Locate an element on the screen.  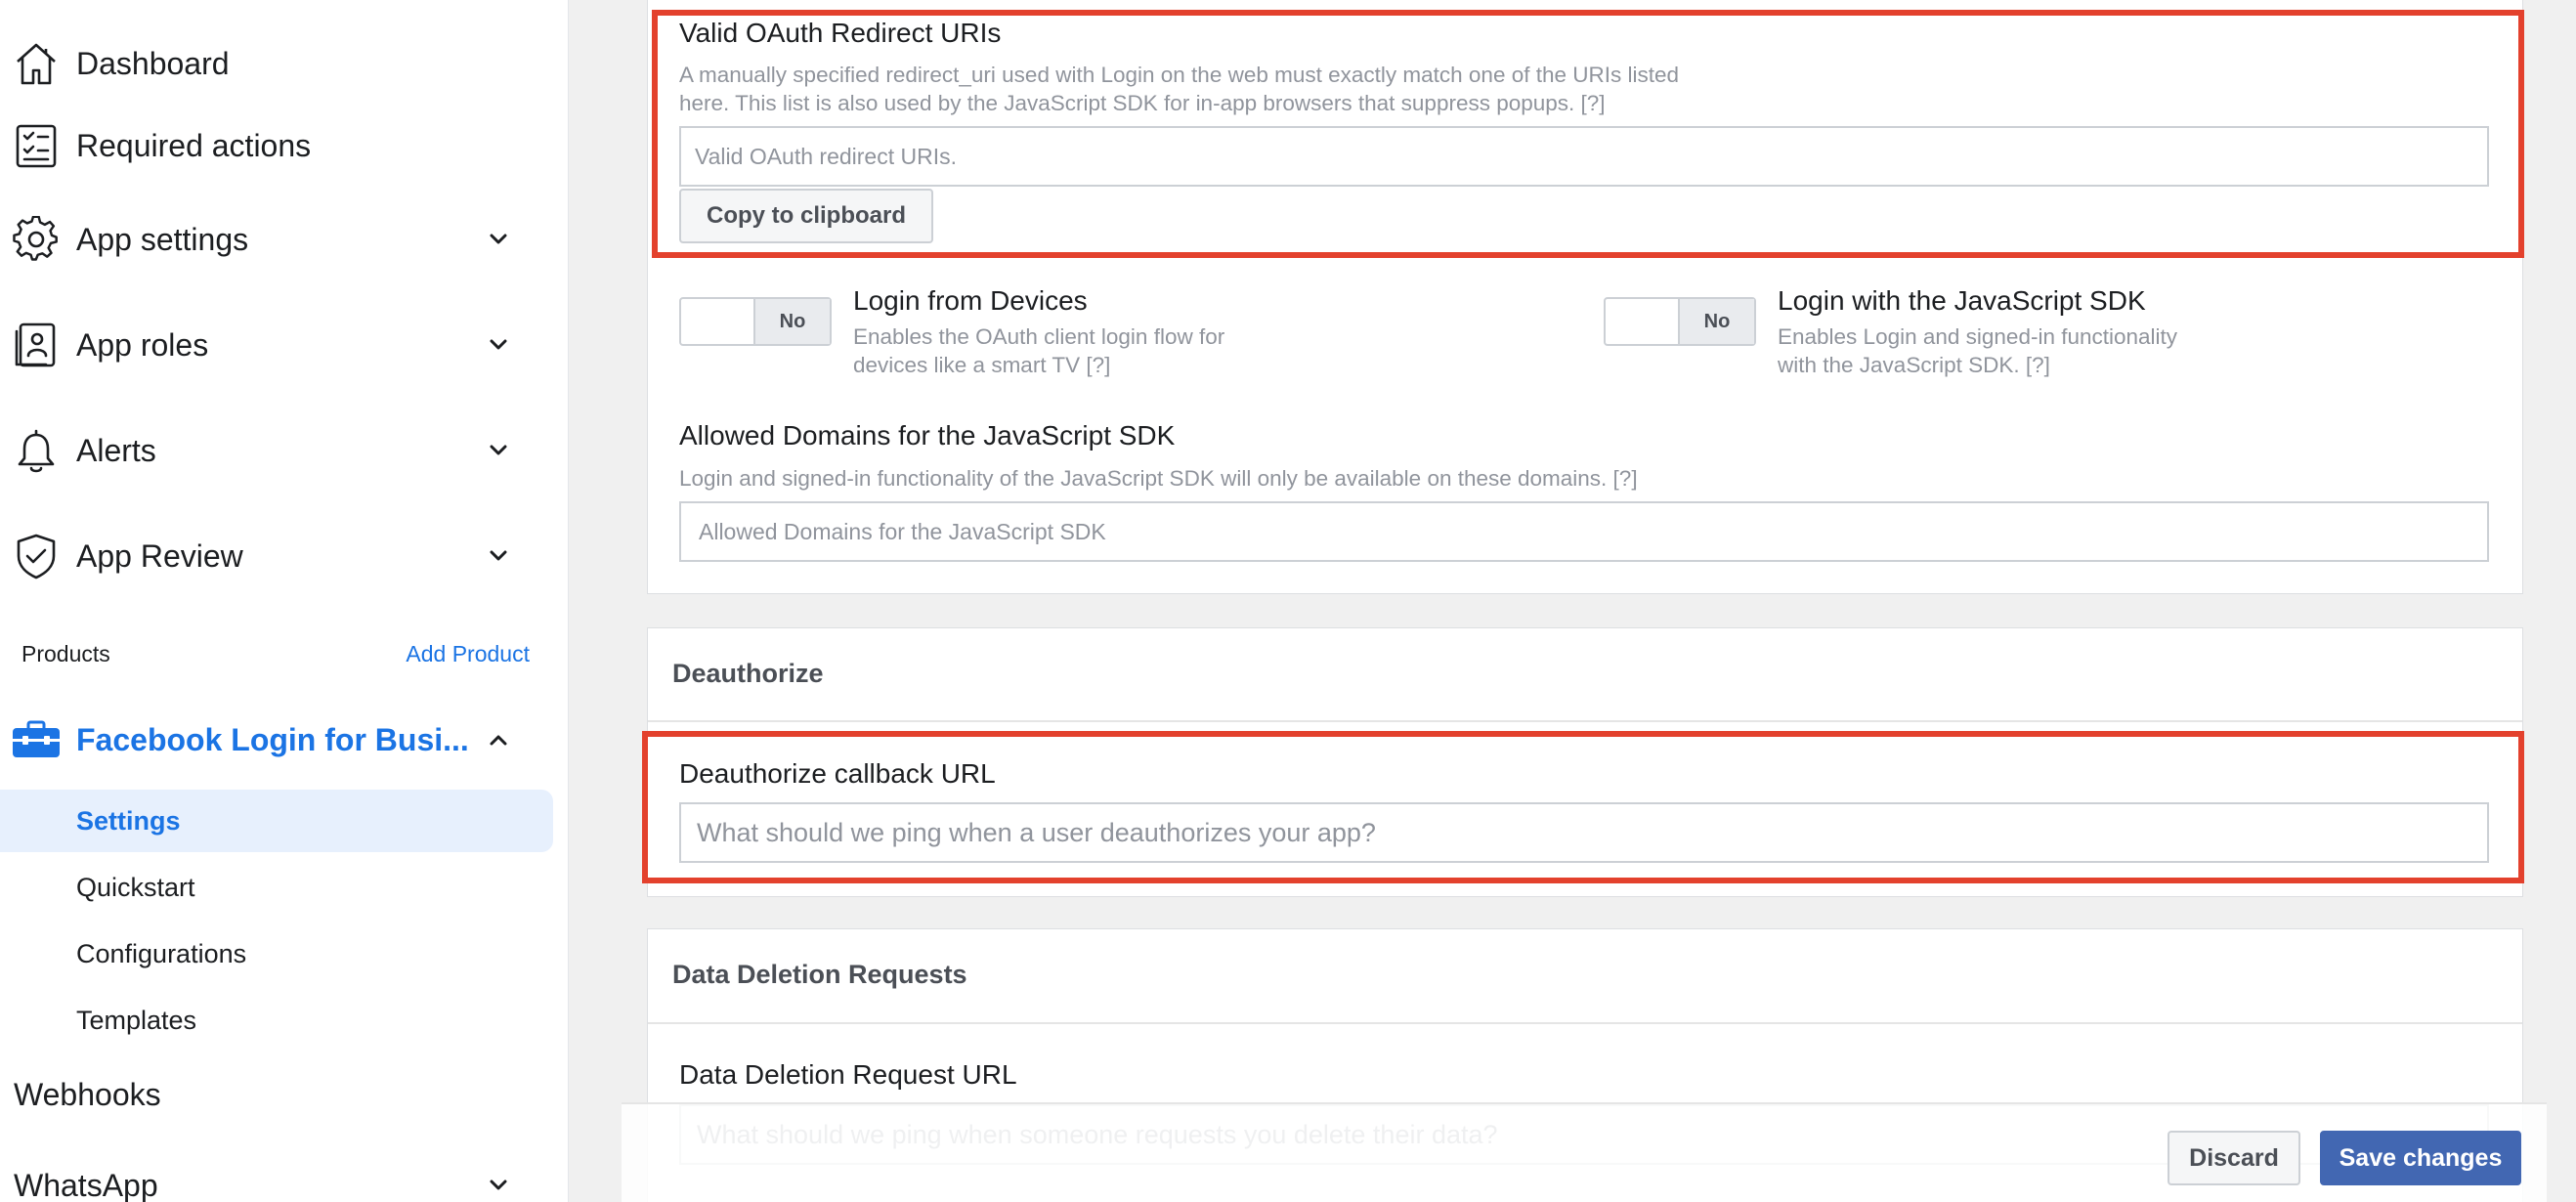
nav-alerts: Alerts is located at coordinates (284, 451).